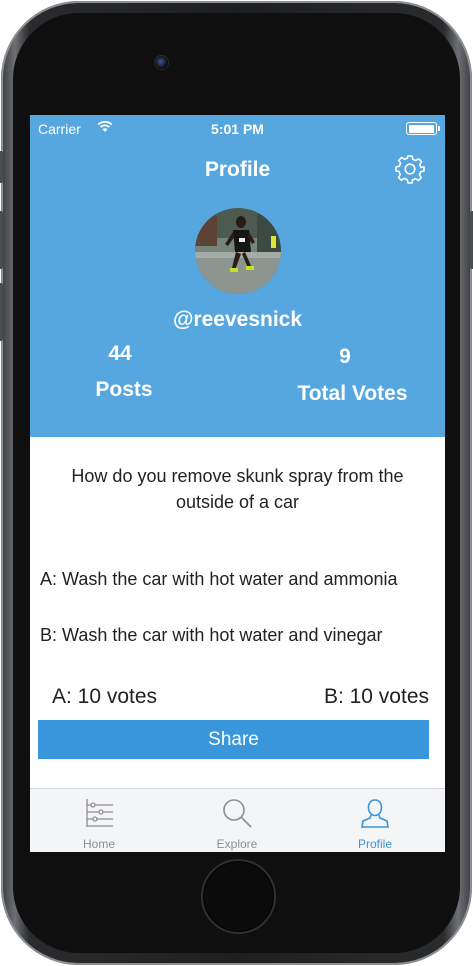  What do you see at coordinates (233, 739) in the screenshot?
I see `share-button: Share` at bounding box center [233, 739].